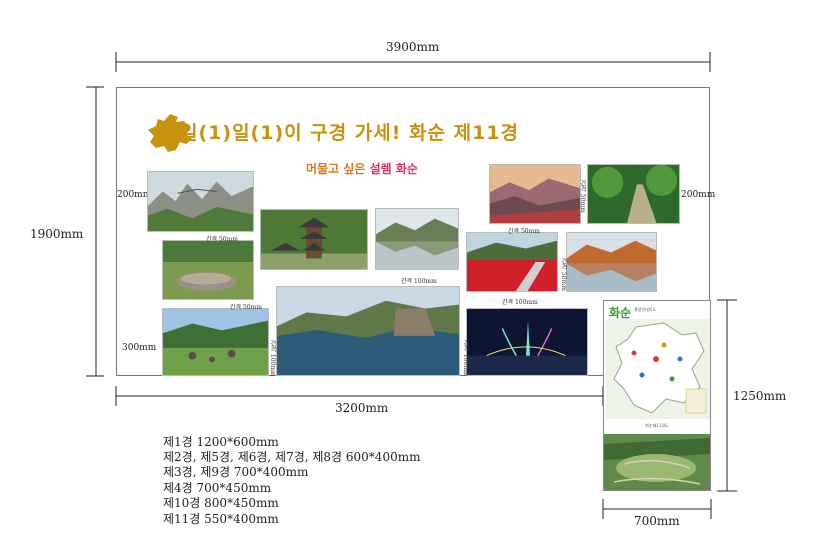 Image resolution: width=830 pixels, height=560 pixels. What do you see at coordinates (760, 396) in the screenshot?
I see `right-height-label: 1250mm` at bounding box center [760, 396].